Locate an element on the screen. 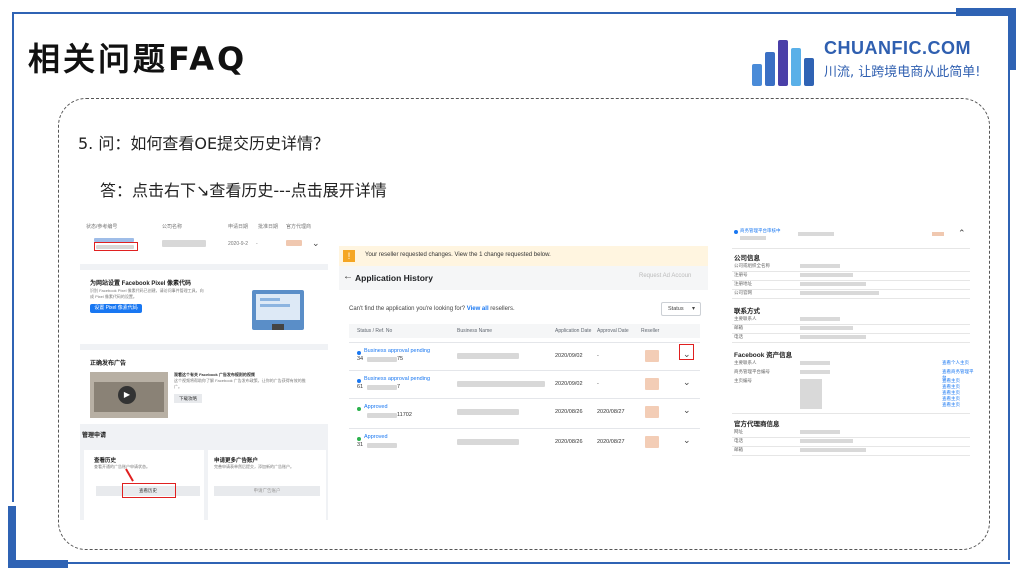 The width and height of the screenshot is (1024, 576). faq-question: 5. 问：如何查看OE提交历史详情？ is located at coordinates (204, 143).